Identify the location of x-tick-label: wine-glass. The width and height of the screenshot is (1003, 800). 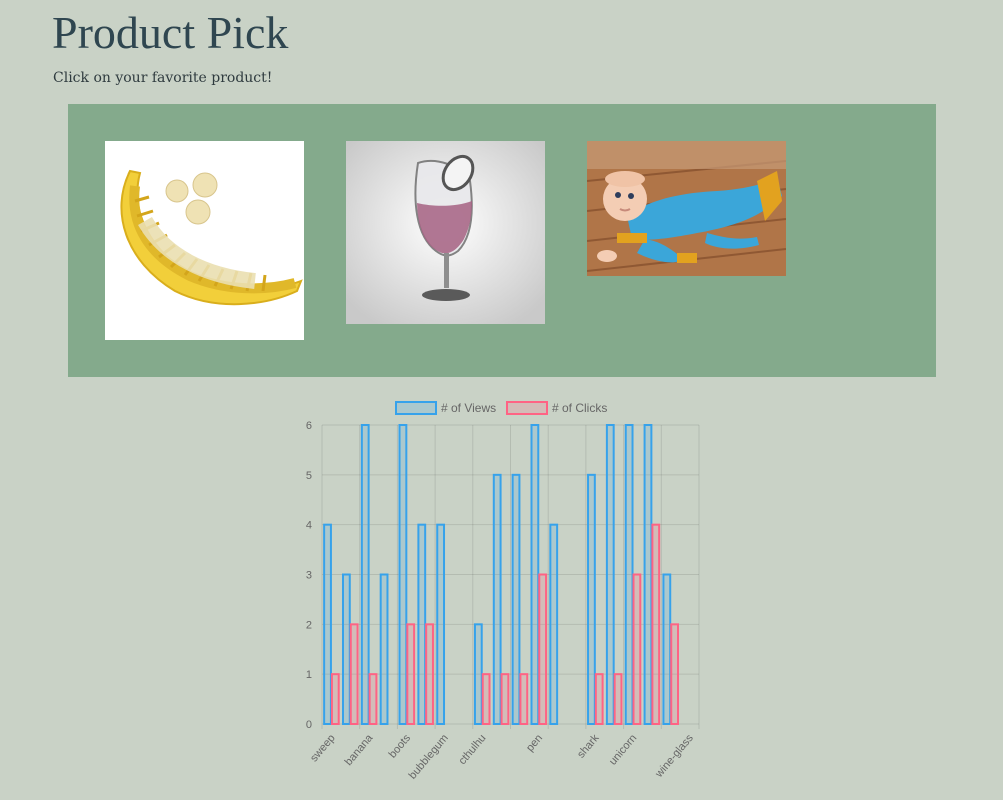
(675, 756).